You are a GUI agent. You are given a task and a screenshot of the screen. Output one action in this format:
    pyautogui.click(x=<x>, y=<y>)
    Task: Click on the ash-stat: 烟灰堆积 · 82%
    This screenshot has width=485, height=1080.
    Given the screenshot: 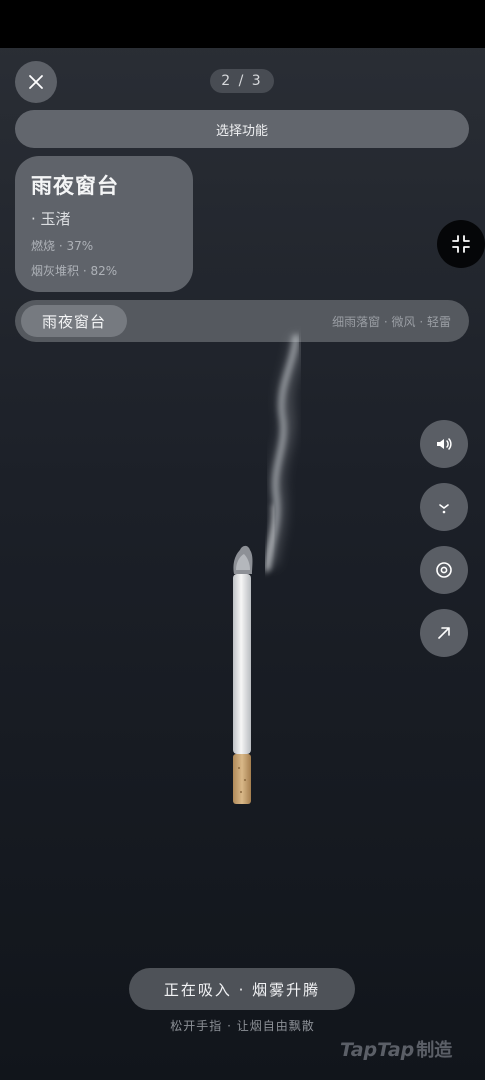 What is the action you would take?
    pyautogui.click(x=74, y=271)
    